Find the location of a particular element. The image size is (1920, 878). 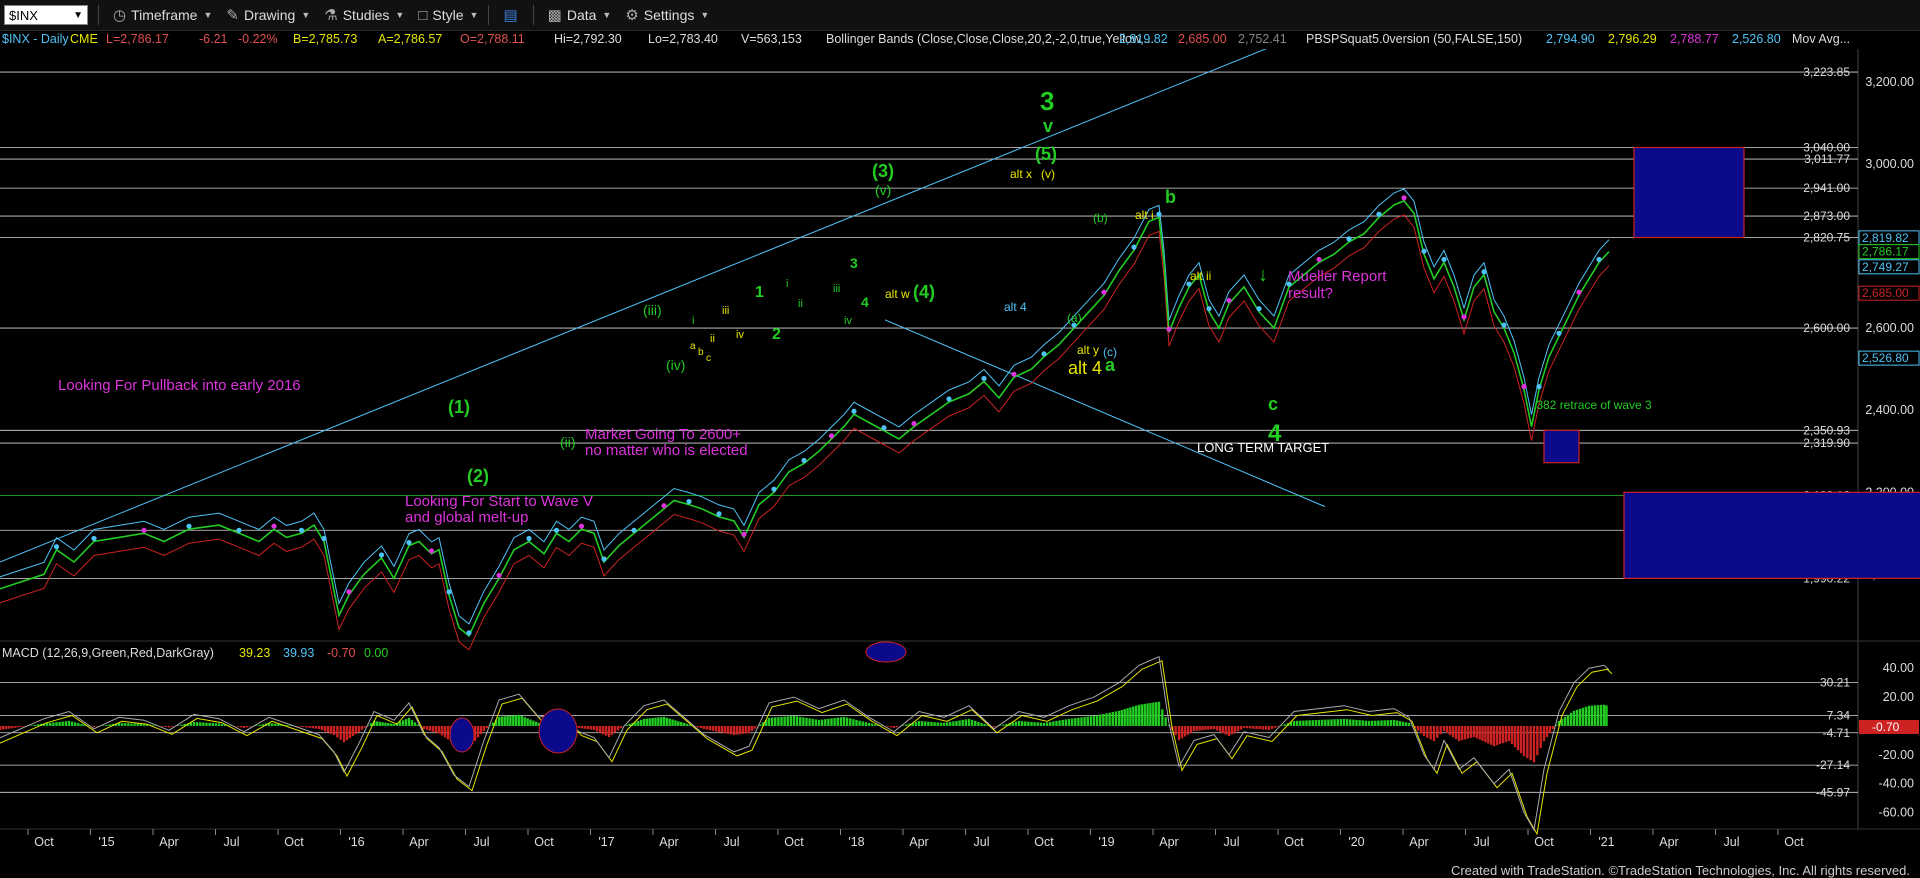

macd-value-1: 39.23 is located at coordinates (254, 653).